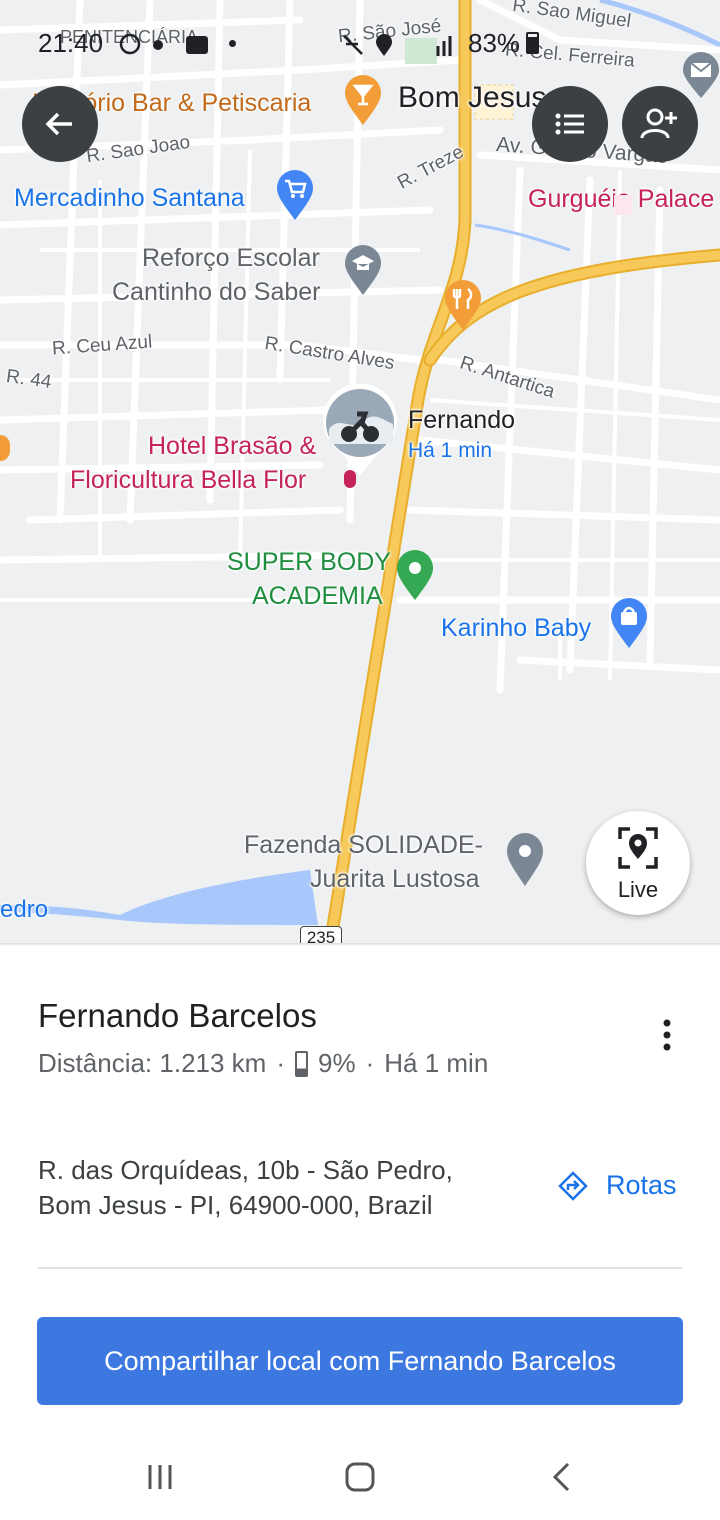 The width and height of the screenshot is (720, 1520). Describe the element at coordinates (317, 596) in the screenshot. I see `poi-super-body-label-2: ACADEMIA` at that location.